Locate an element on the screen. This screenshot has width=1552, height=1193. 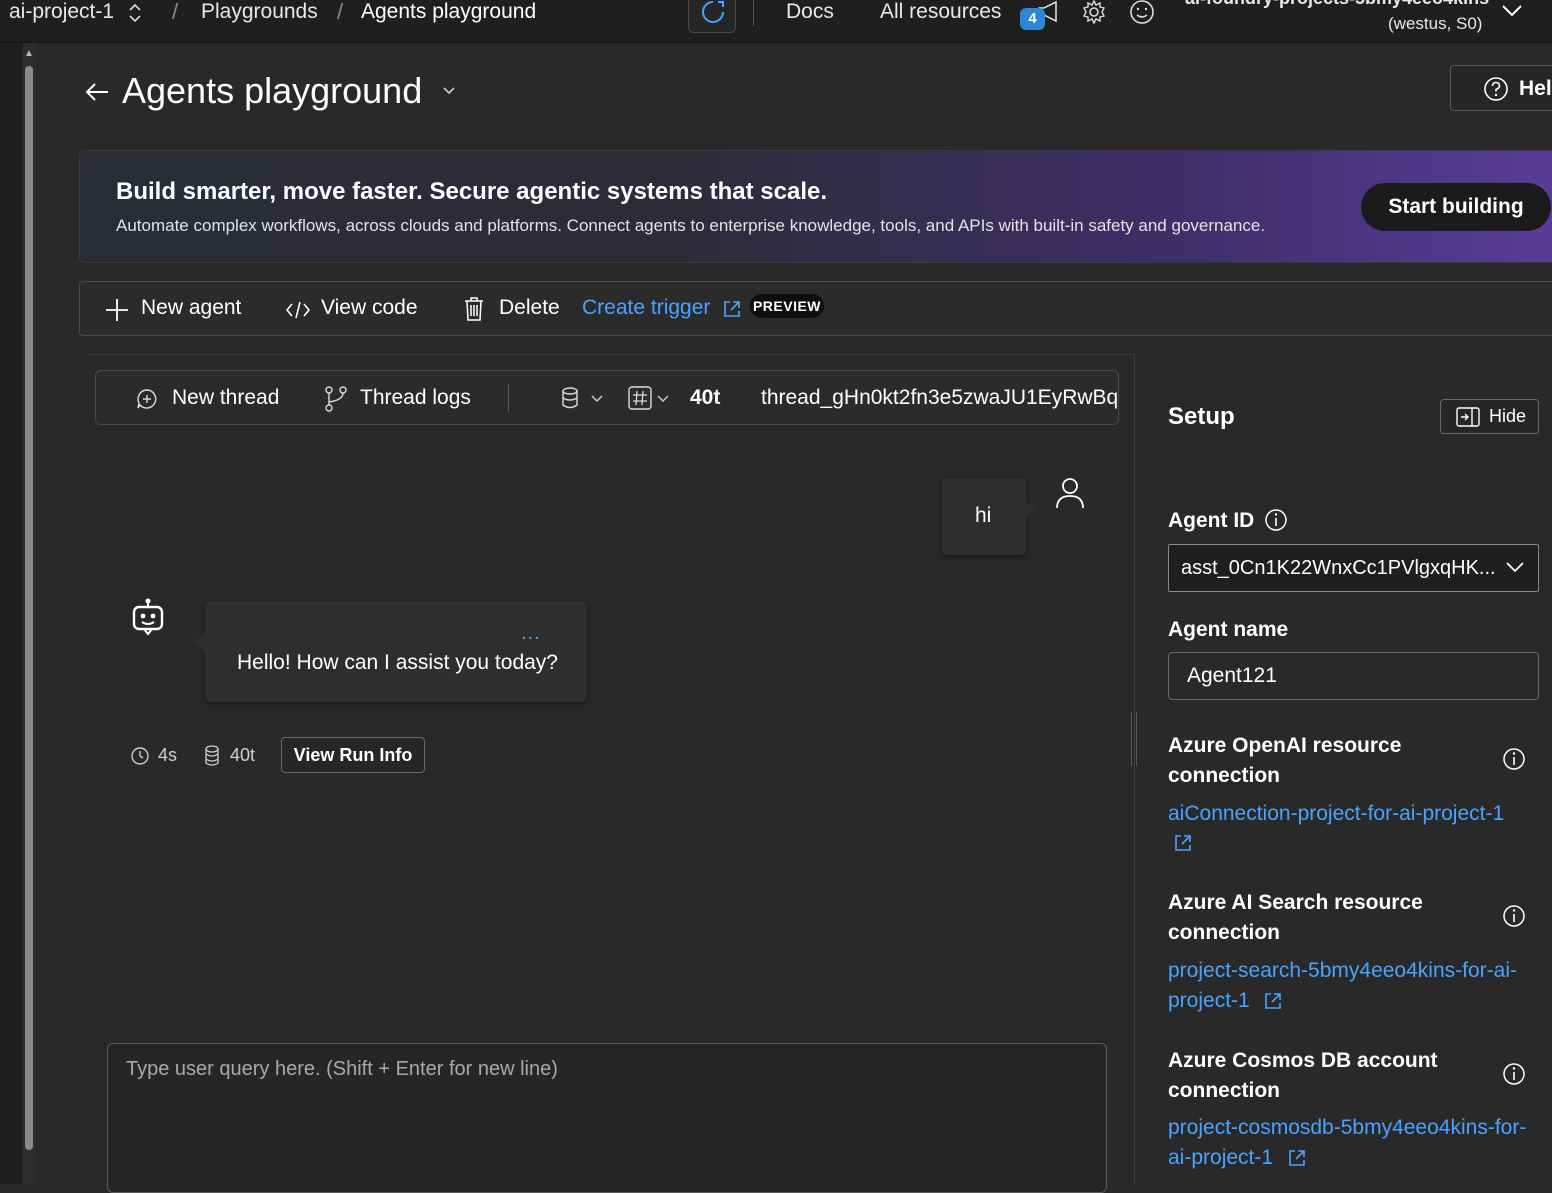
promo-banner is located at coordinates (815, 206).